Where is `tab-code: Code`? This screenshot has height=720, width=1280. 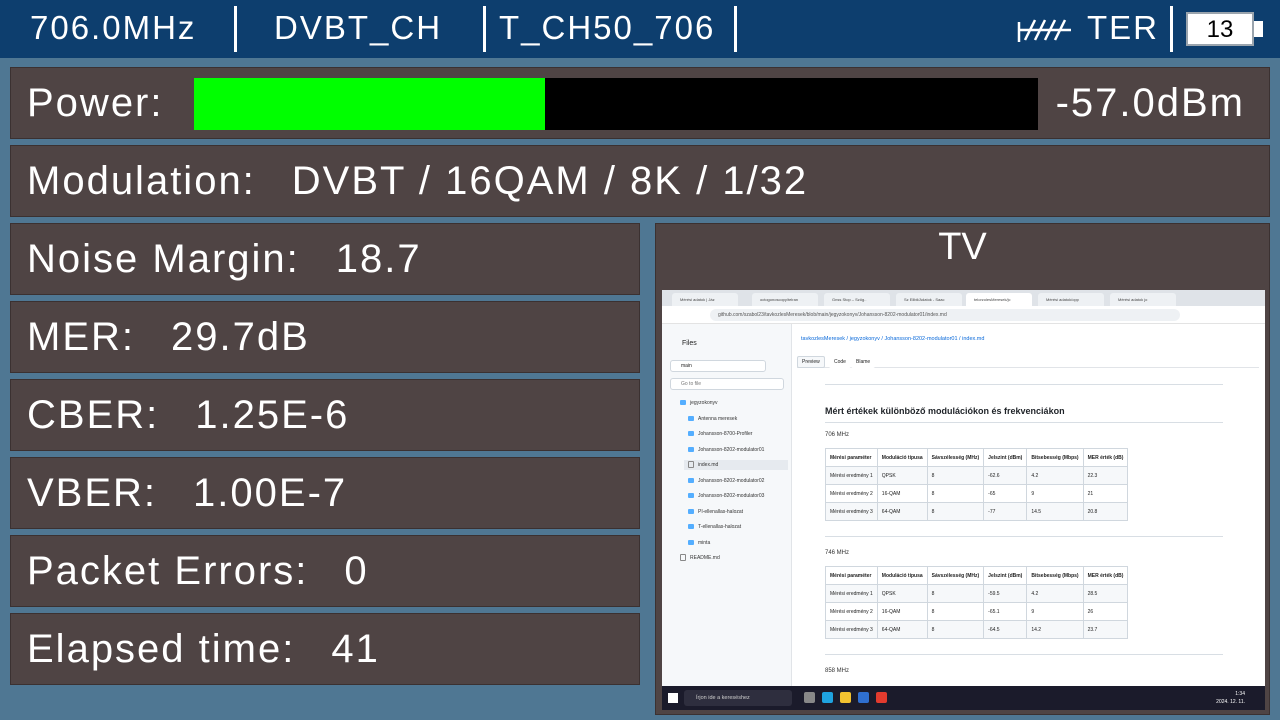
tab-code: Code is located at coordinates (840, 362).